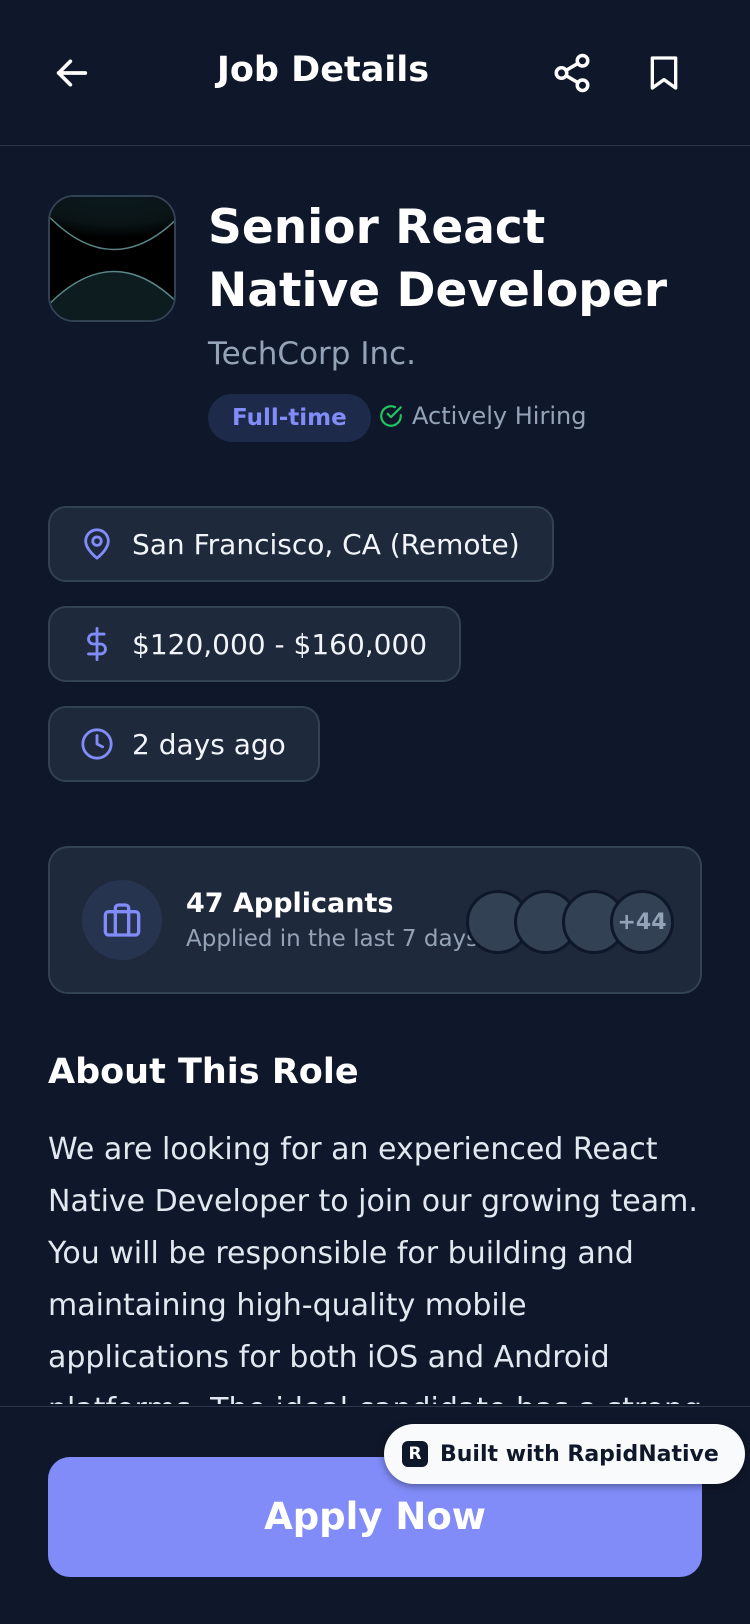 The height and width of the screenshot is (1624, 750). Describe the element at coordinates (375, 73) in the screenshot. I see `app-header: Job Details` at that location.